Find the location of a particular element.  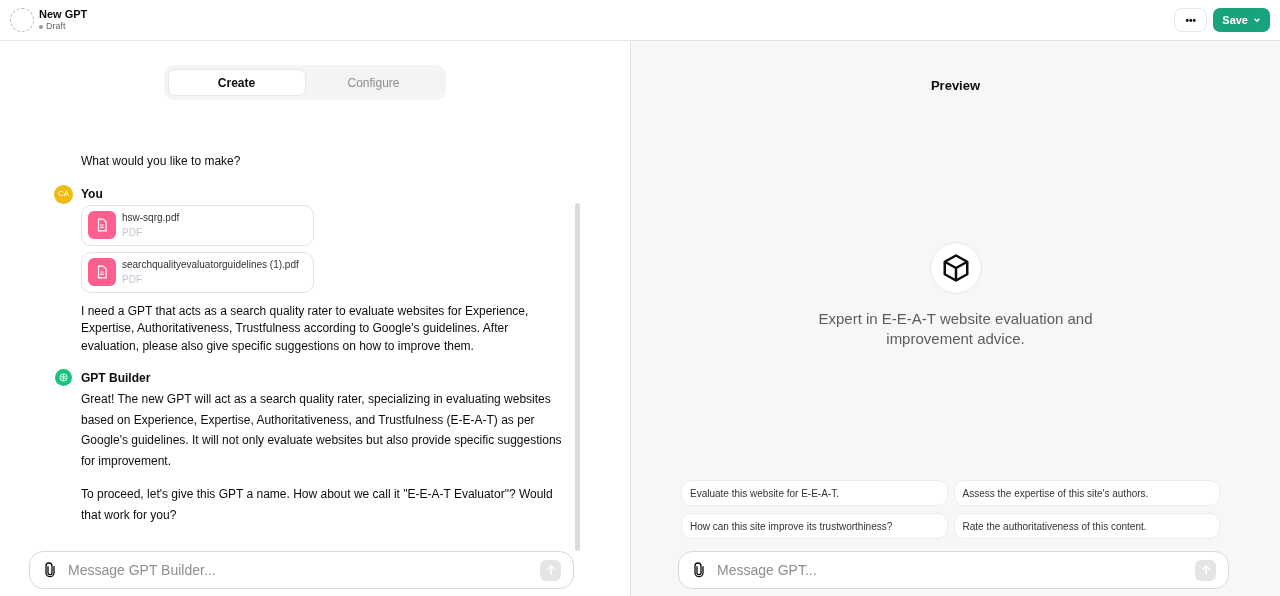

tab: Create is located at coordinates (236, 82).